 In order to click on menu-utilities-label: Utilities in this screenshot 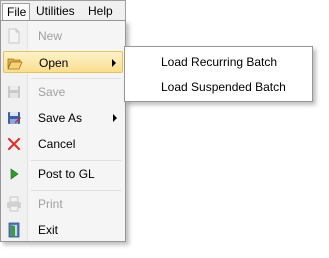, I will do `click(55, 11)`.